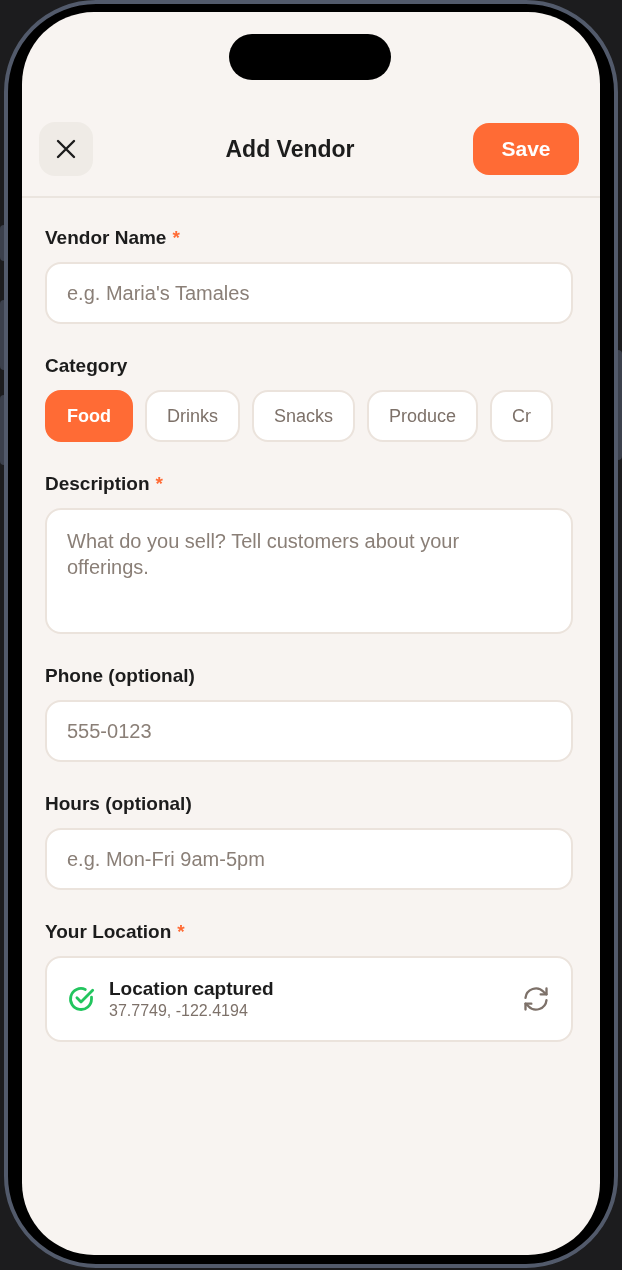  I want to click on field-label: Description, so click(97, 483).